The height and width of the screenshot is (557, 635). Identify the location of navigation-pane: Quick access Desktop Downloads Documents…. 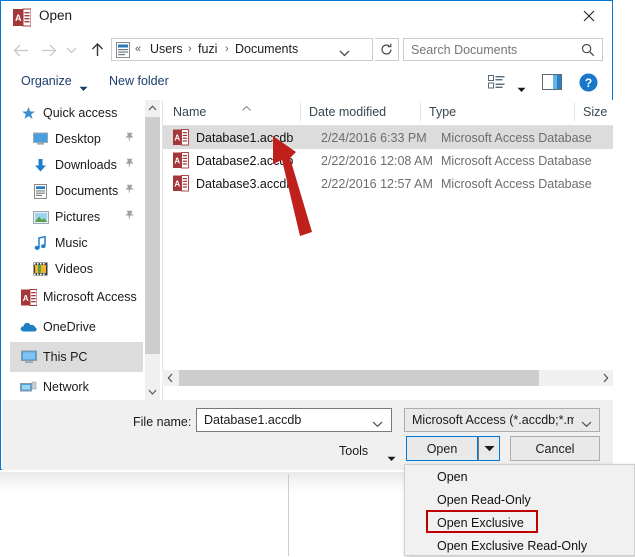
(76, 250).